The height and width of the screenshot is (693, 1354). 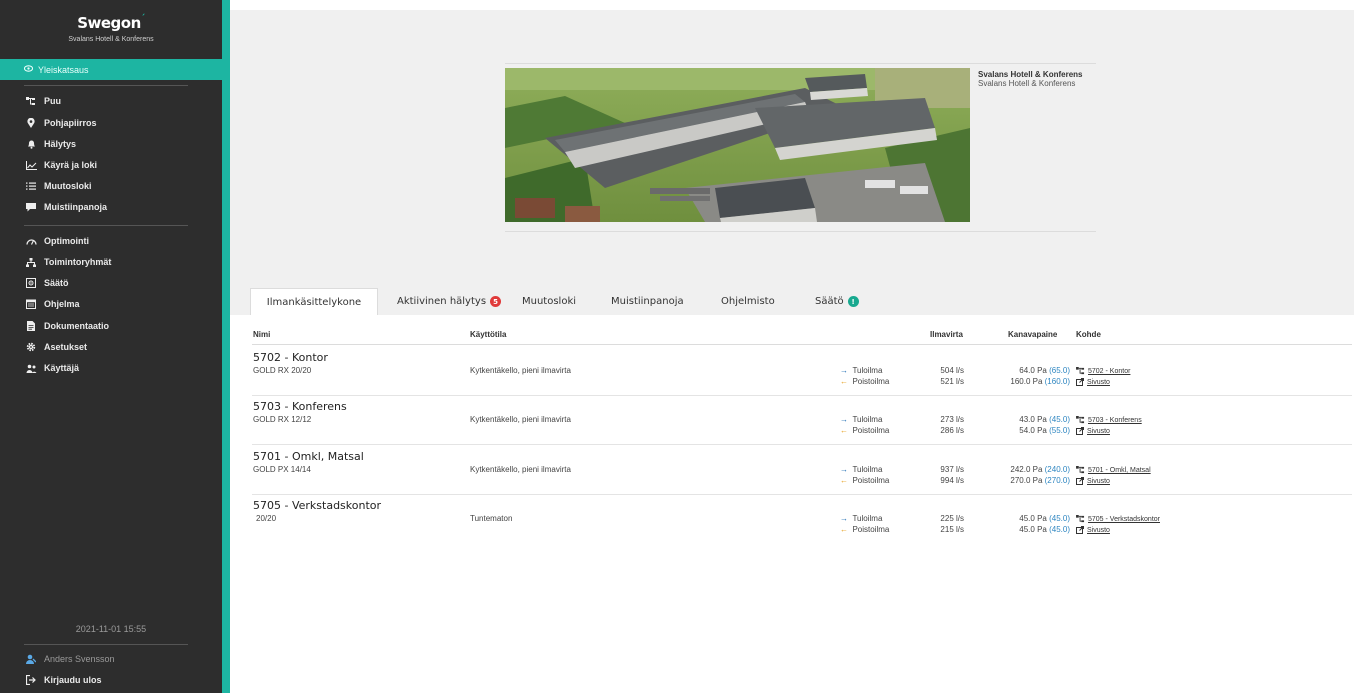 I want to click on header-divider, so click(x=802, y=344).